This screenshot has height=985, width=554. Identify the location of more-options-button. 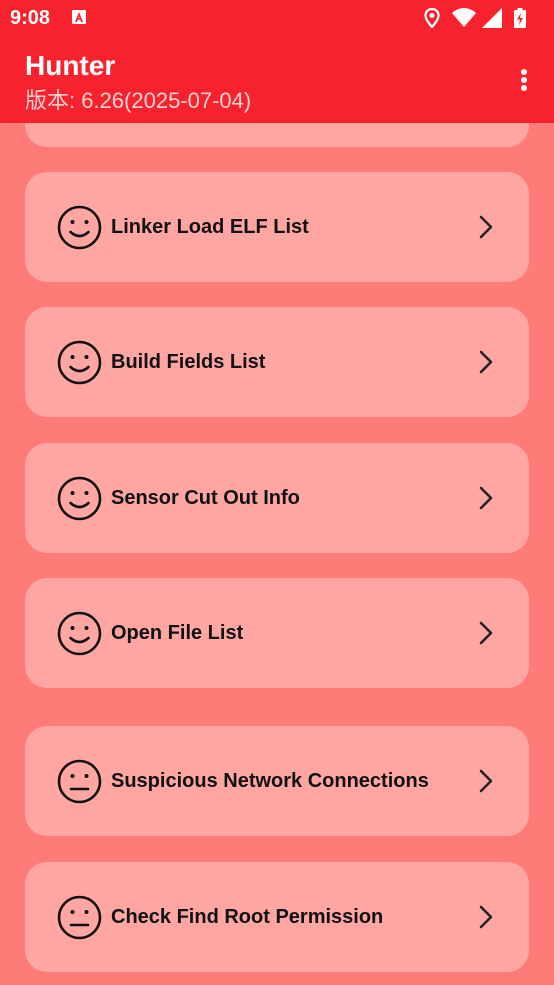
(525, 79).